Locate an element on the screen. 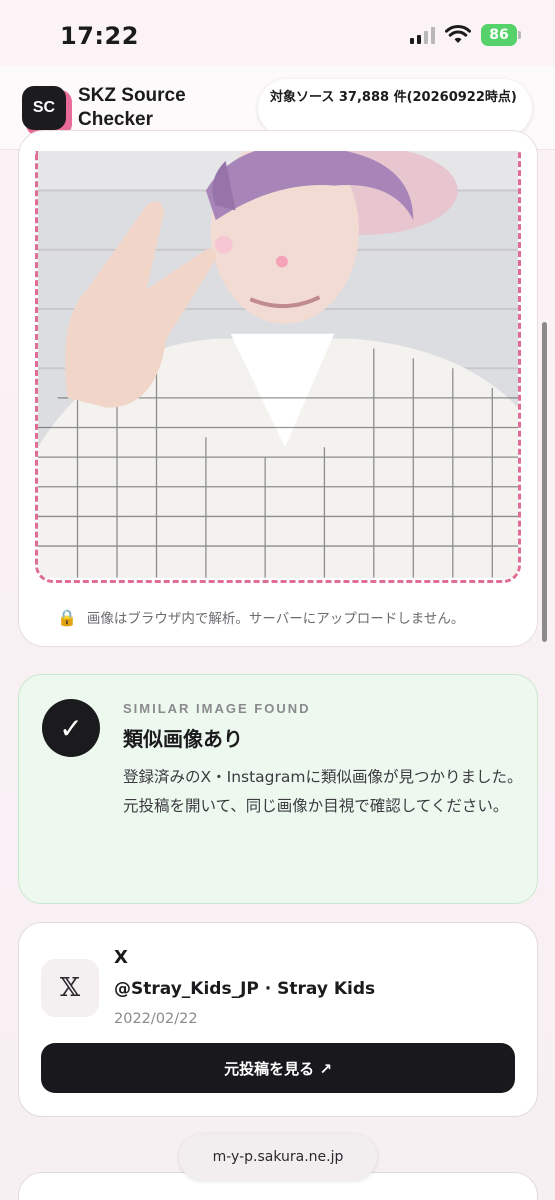 This screenshot has height=1200, width=555. status-time: 17:22 is located at coordinates (99, 36).